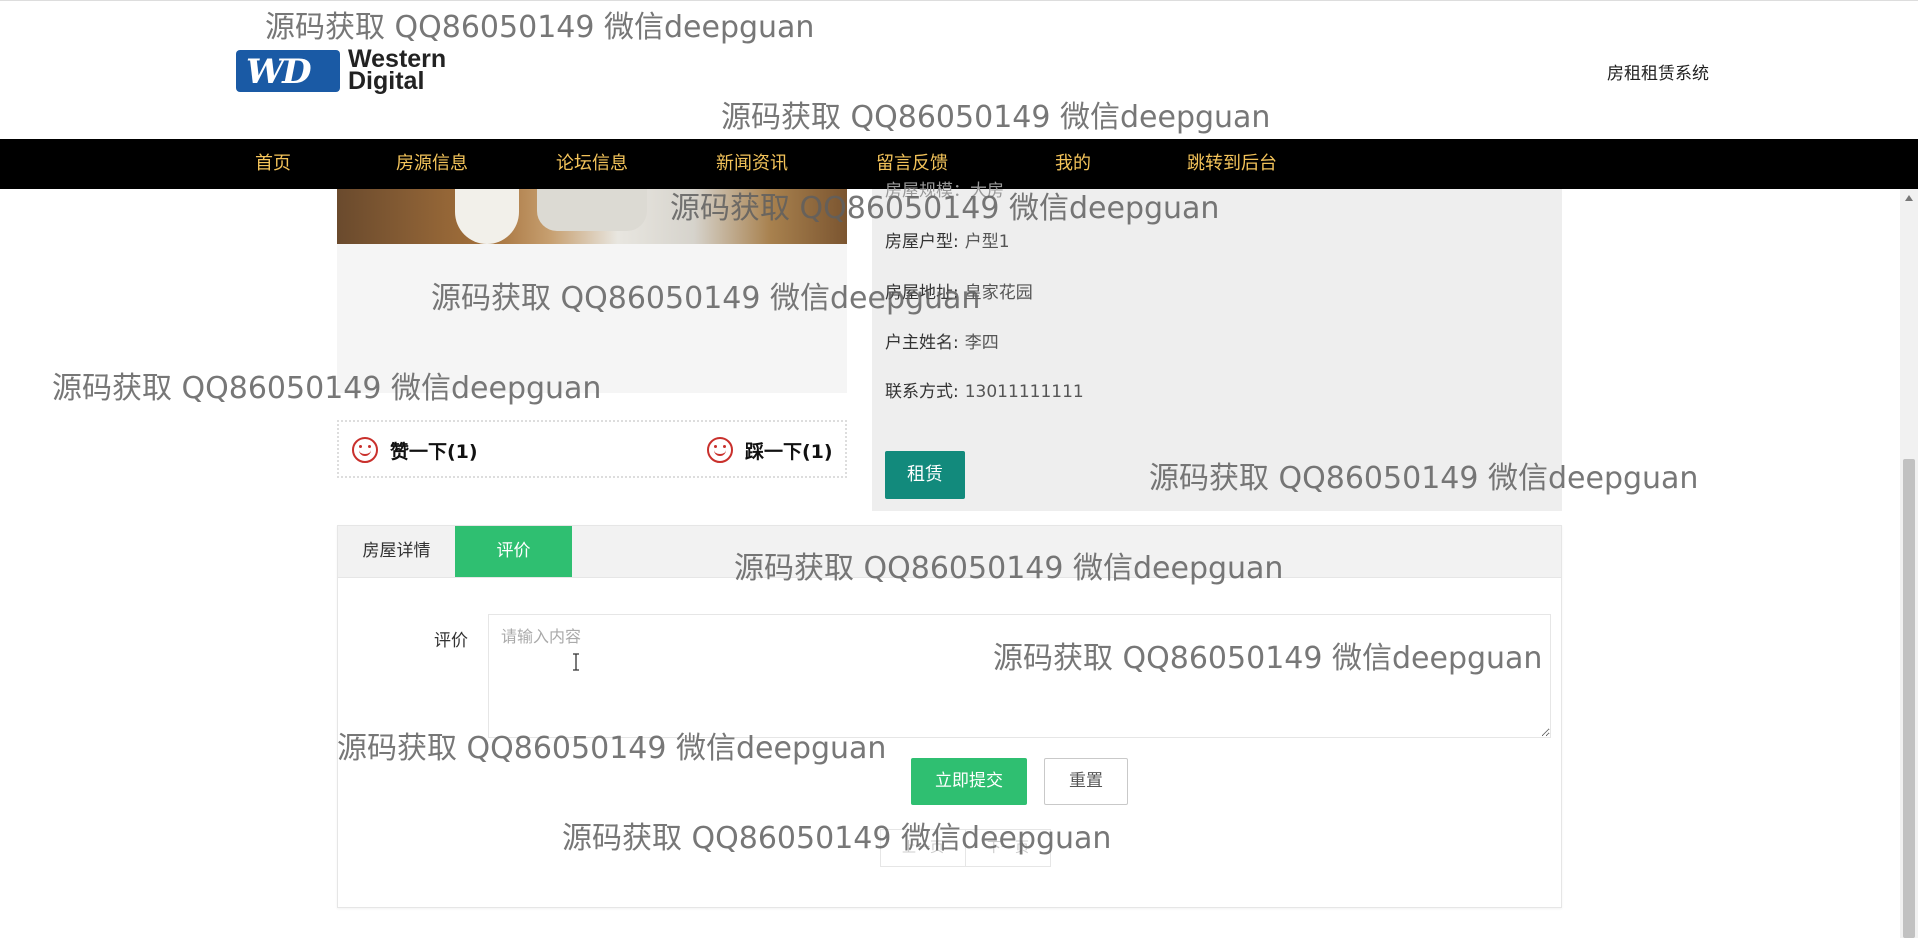  Describe the element at coordinates (969, 781) in the screenshot. I see `submit-button: 立即提交` at that location.